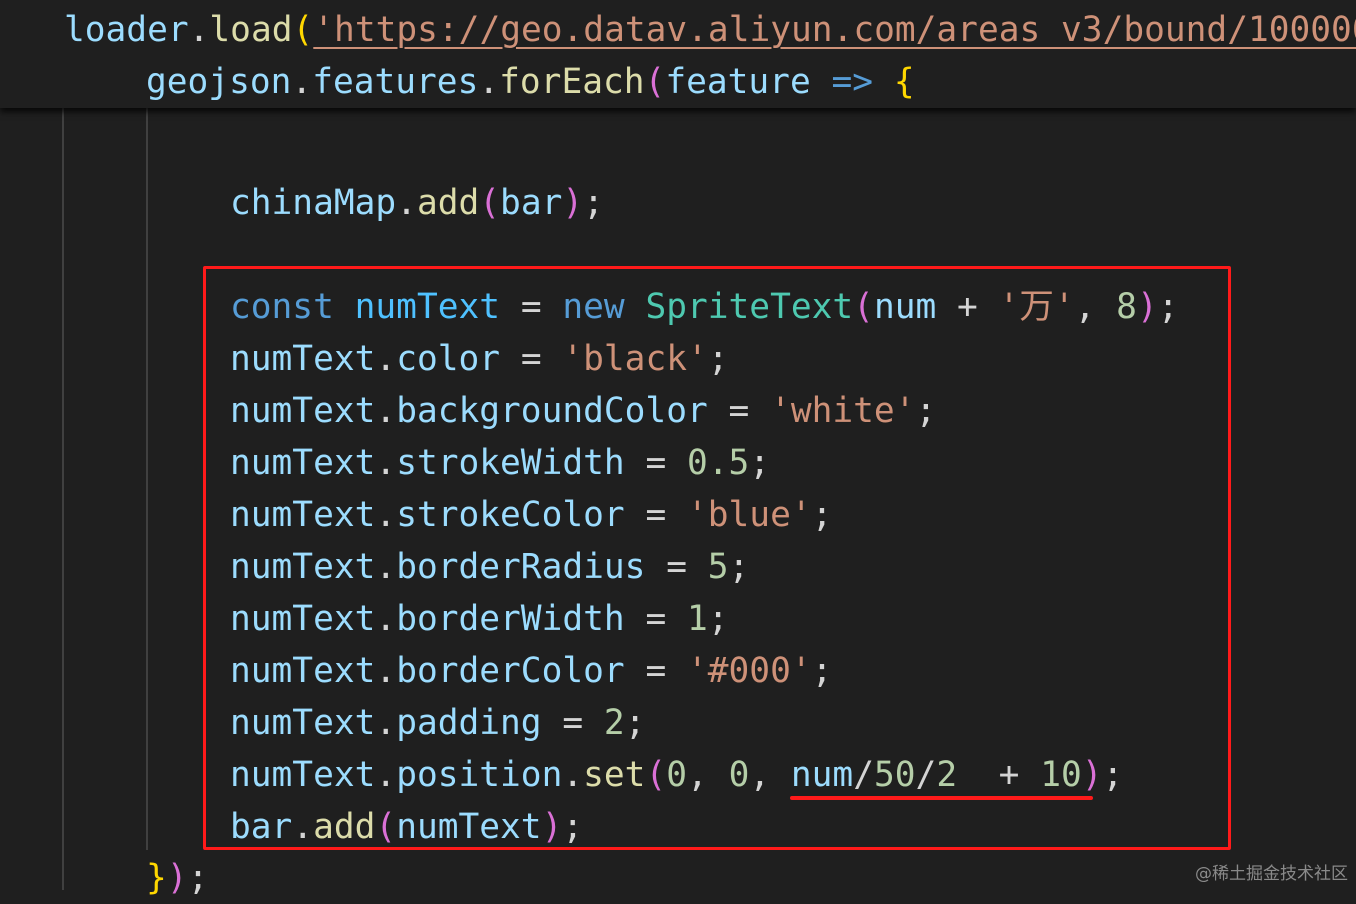  I want to click on watermark: @稀土掘金技术社区, so click(1271, 874).